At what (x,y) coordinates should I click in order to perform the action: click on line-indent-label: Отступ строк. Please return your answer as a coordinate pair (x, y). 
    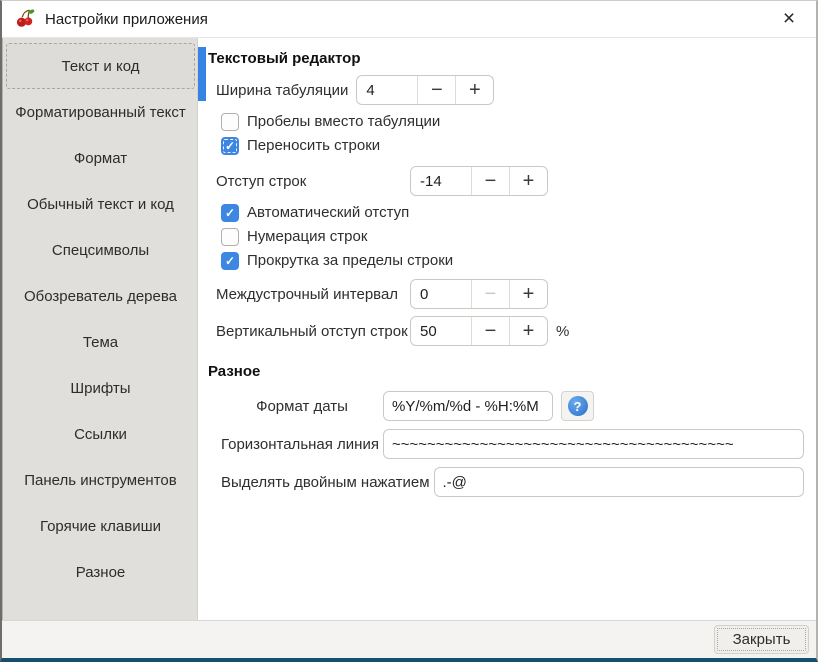
    Looking at the image, I should click on (261, 181).